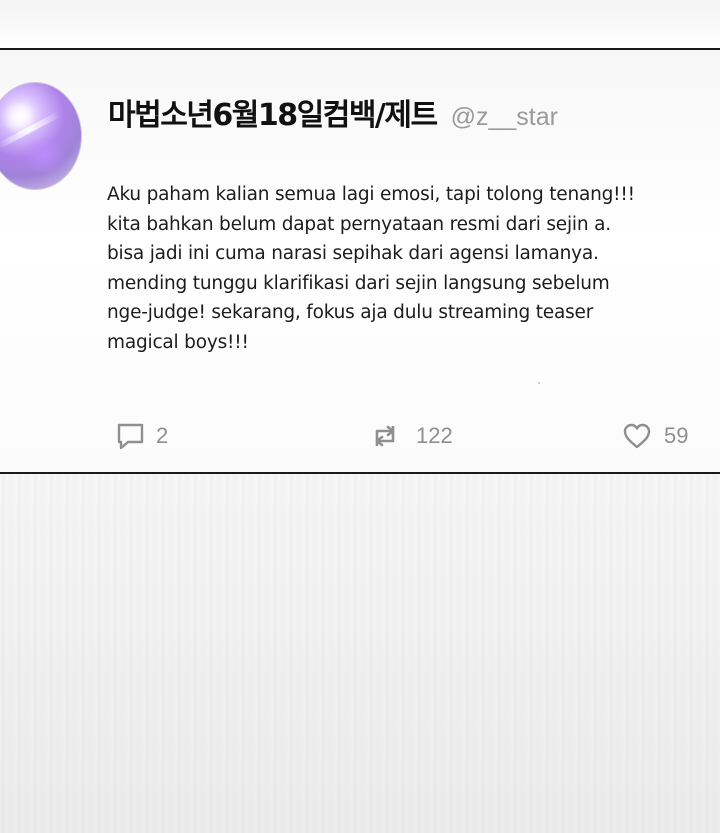 Image resolution: width=720 pixels, height=833 pixels. I want to click on avatar-glow-secondary, so click(44, 155).